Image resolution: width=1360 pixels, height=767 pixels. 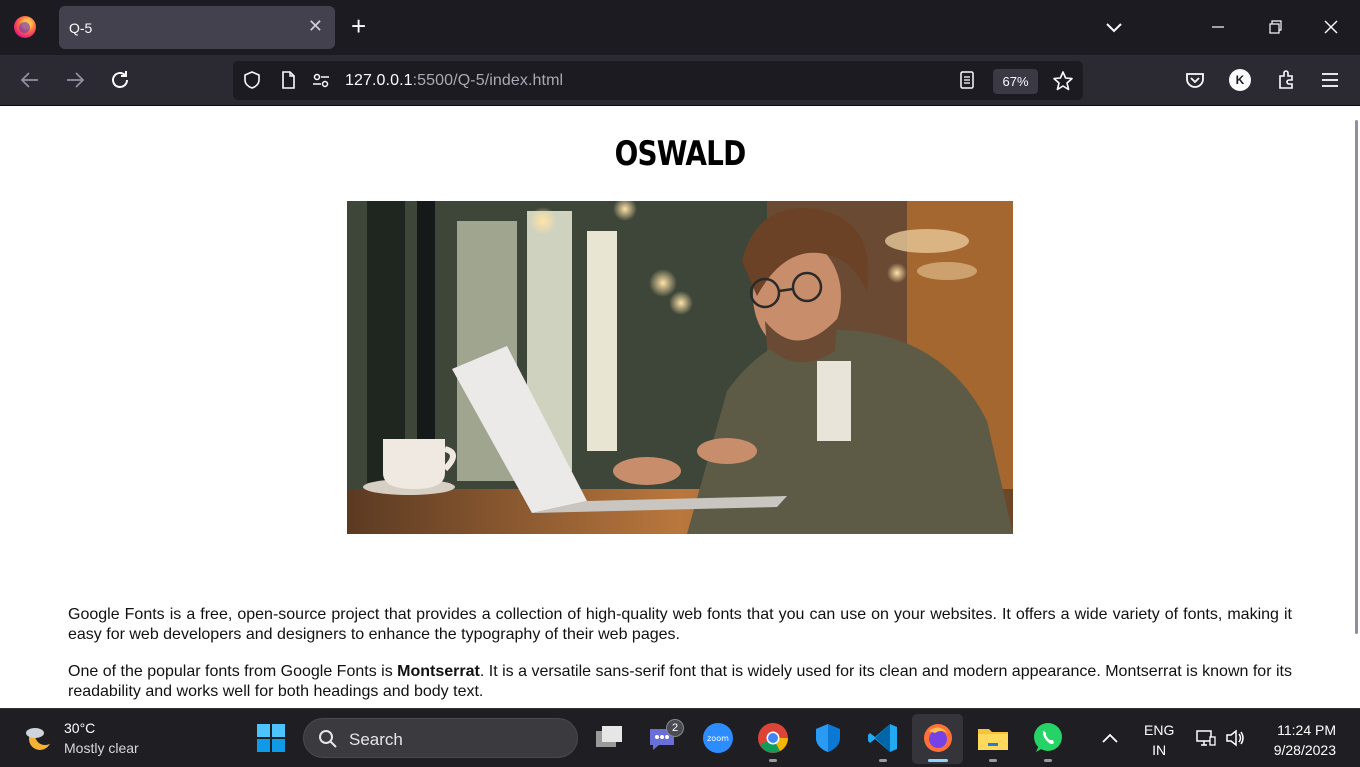 What do you see at coordinates (883, 738) in the screenshot?
I see `vscode-icon` at bounding box center [883, 738].